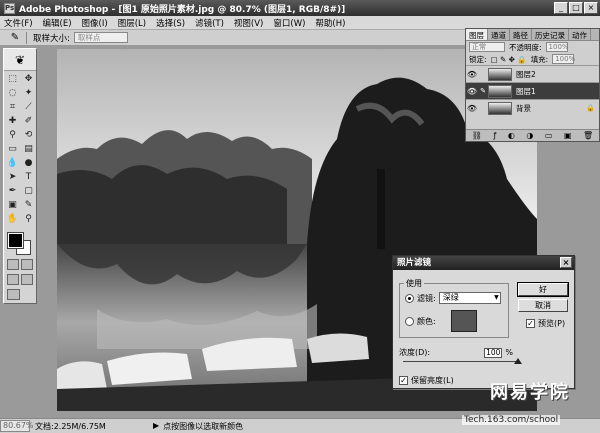 This screenshot has height=433, width=600. What do you see at coordinates (100, 37) in the screenshot?
I see `sample-size-select: 取样点` at bounding box center [100, 37].